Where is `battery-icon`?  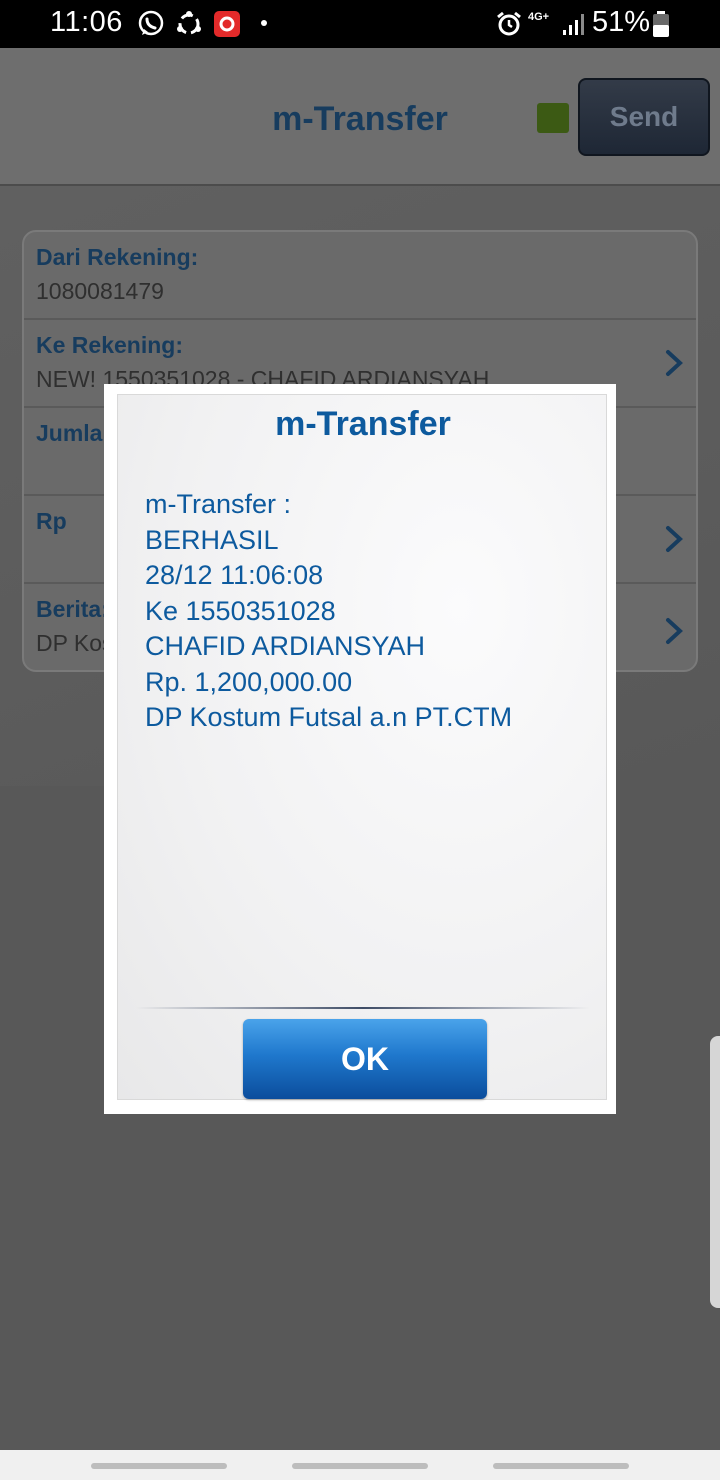 battery-icon is located at coordinates (661, 24).